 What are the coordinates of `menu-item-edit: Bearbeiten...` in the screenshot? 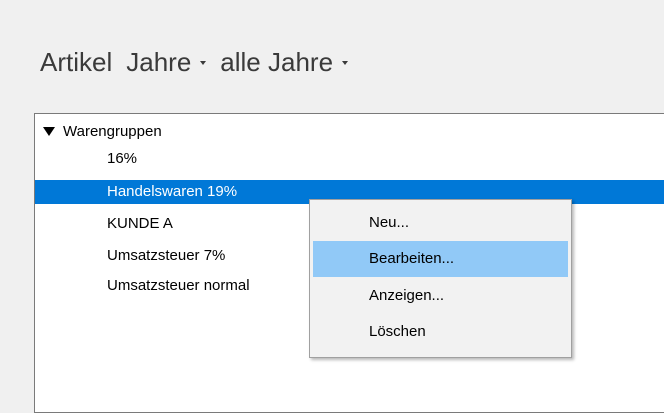 It's located at (440, 259).